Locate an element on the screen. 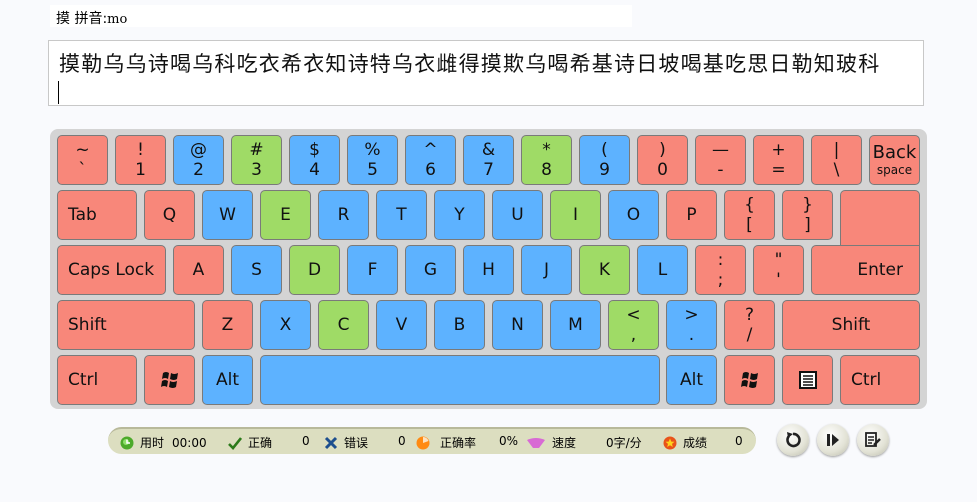 The image size is (977, 502). key-f: F is located at coordinates (372, 270).